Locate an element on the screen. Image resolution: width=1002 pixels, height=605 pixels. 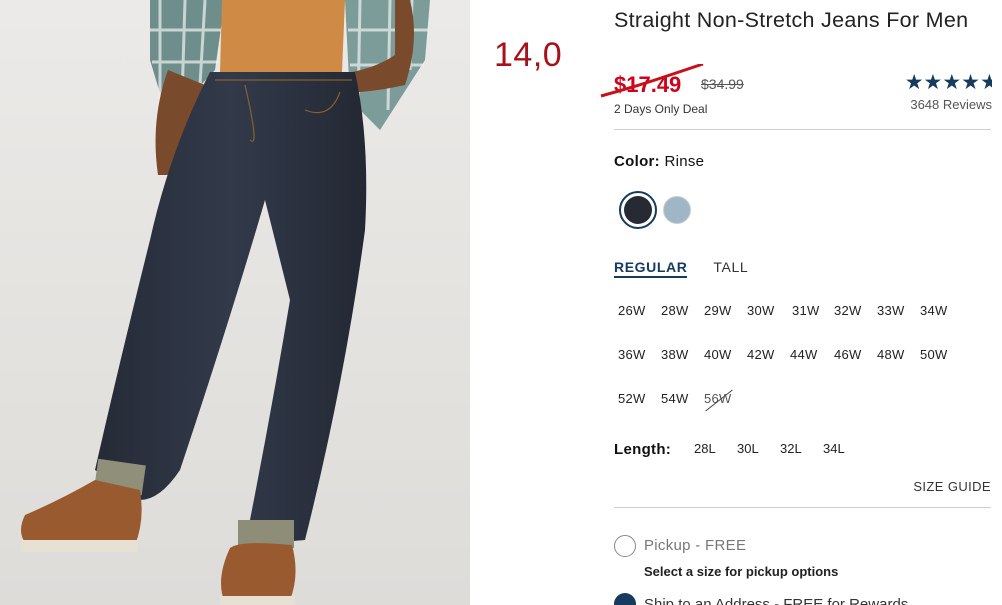
original-price: $34.99 is located at coordinates (722, 84).